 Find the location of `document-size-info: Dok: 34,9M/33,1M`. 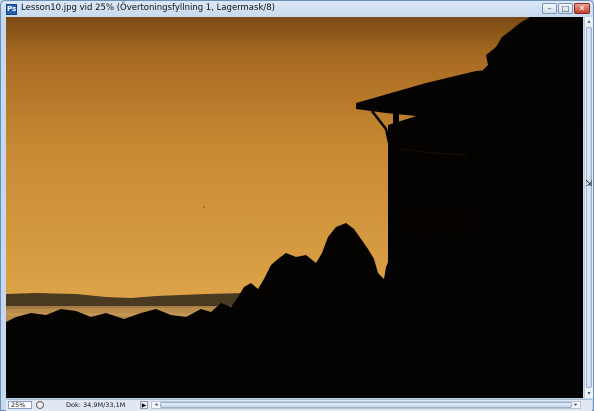

document-size-info: Dok: 34,9M/33,1M is located at coordinates (96, 405).